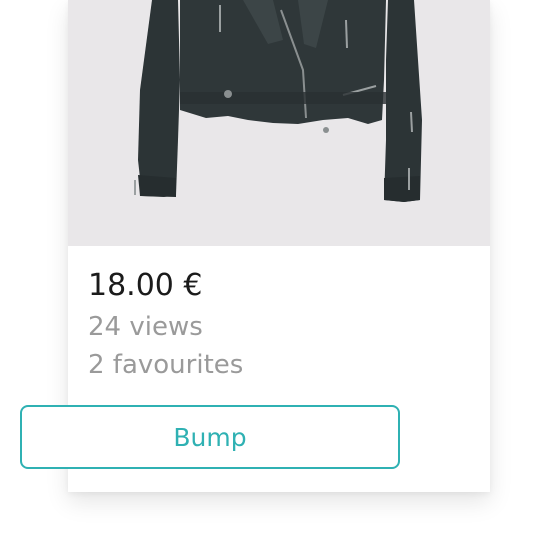 This screenshot has height=560, width=560. I want to click on item-favourites-count: 2 favourites, so click(166, 365).